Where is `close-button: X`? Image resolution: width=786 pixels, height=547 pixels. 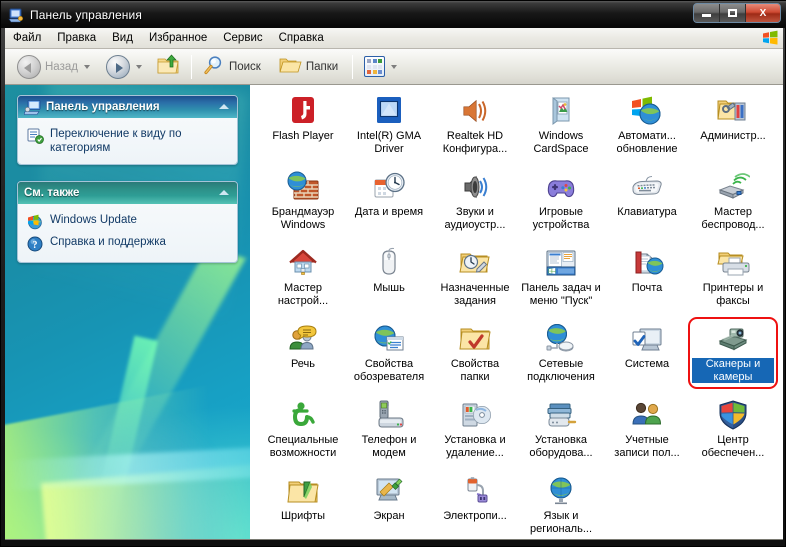
close-button: X is located at coordinates (763, 13).